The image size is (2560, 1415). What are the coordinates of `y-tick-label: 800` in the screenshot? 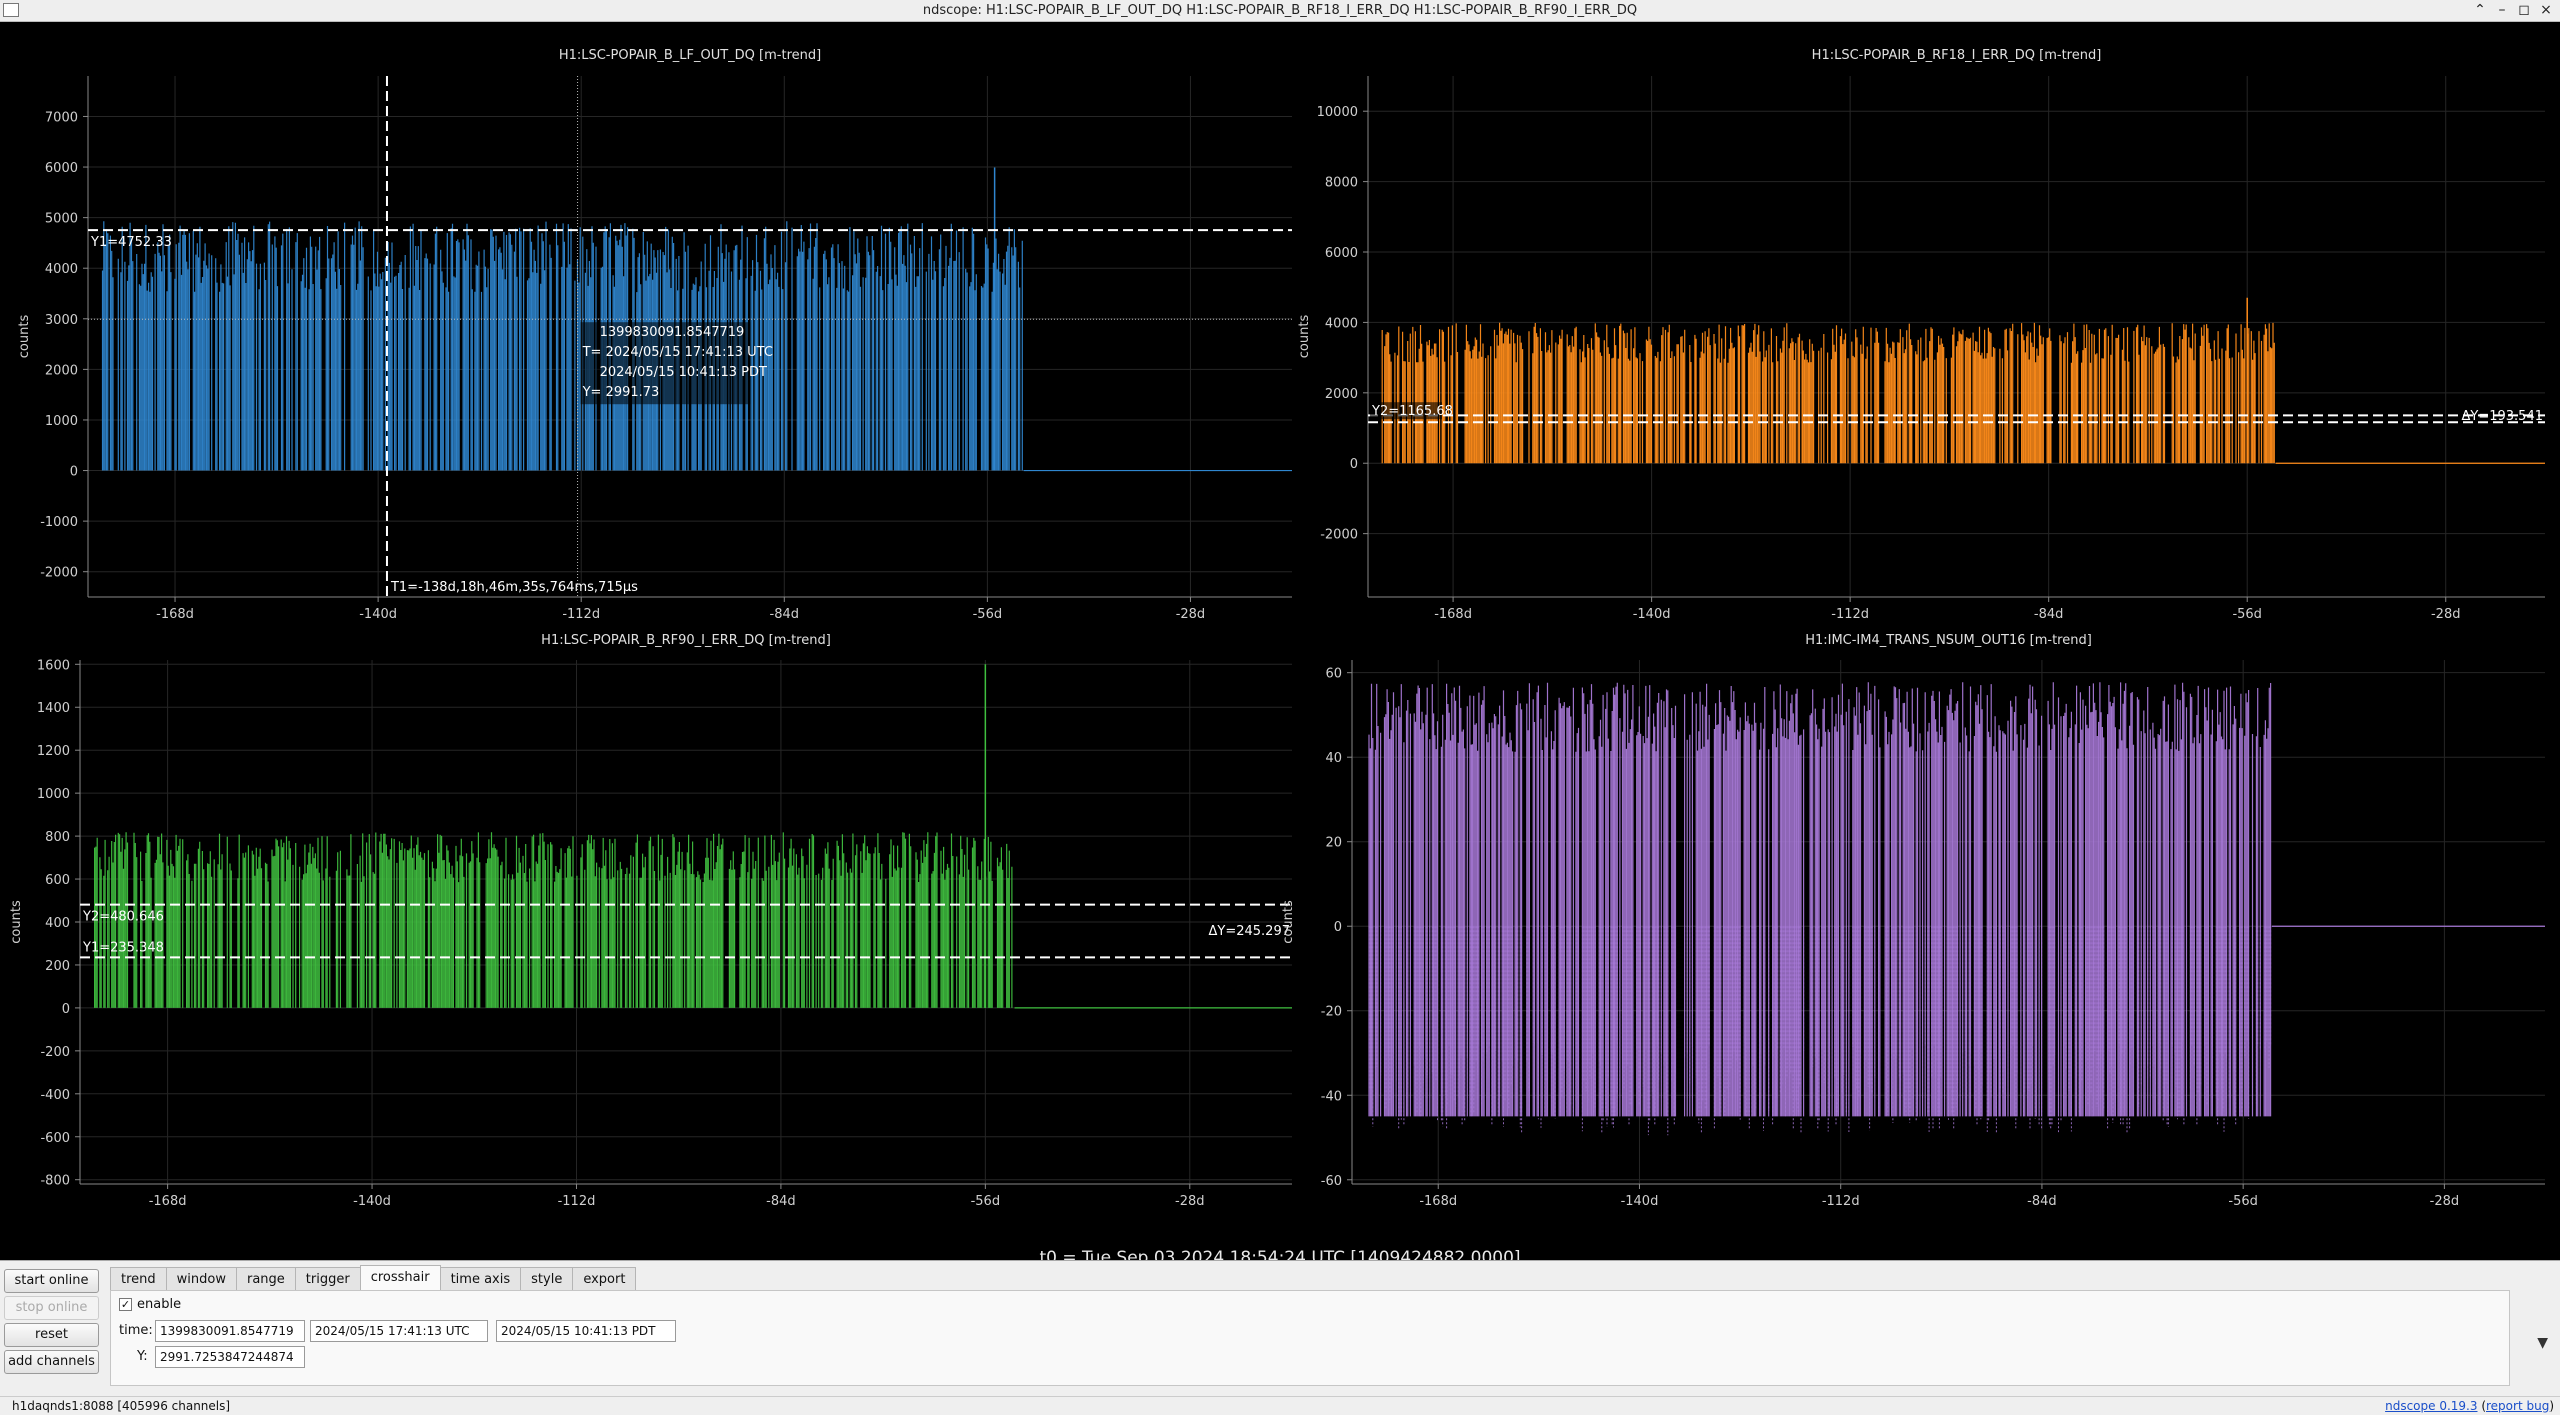 It's located at (57, 837).